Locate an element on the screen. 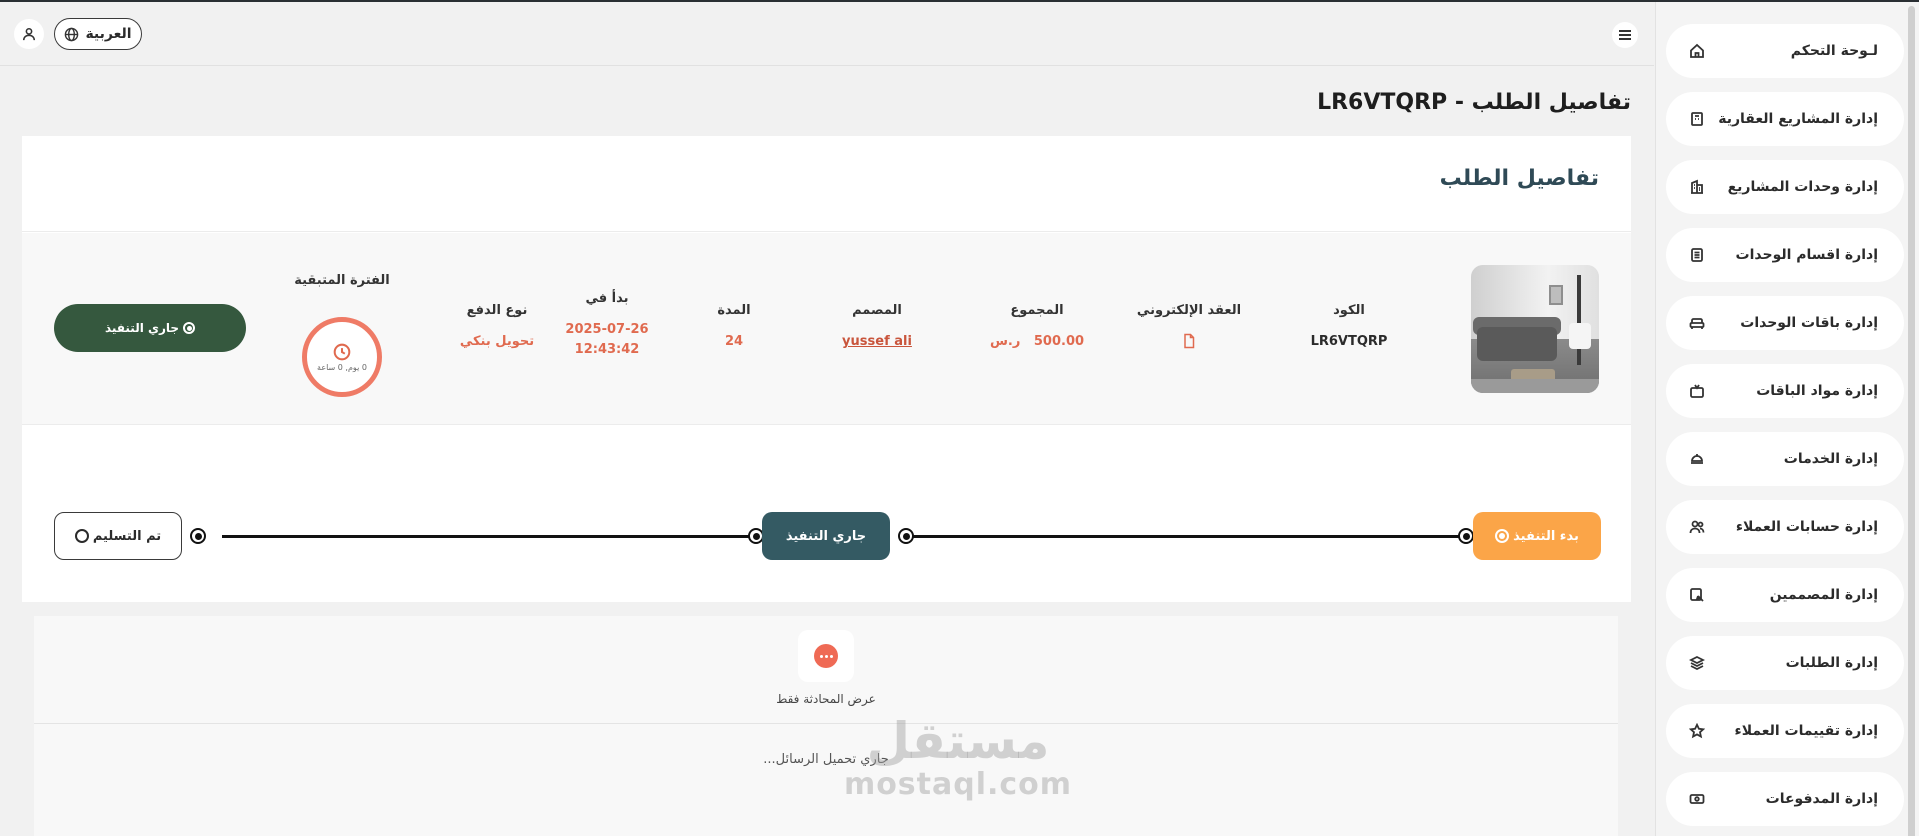 This screenshot has width=1919, height=836. step-label: جاري التنفيذ is located at coordinates (826, 536).